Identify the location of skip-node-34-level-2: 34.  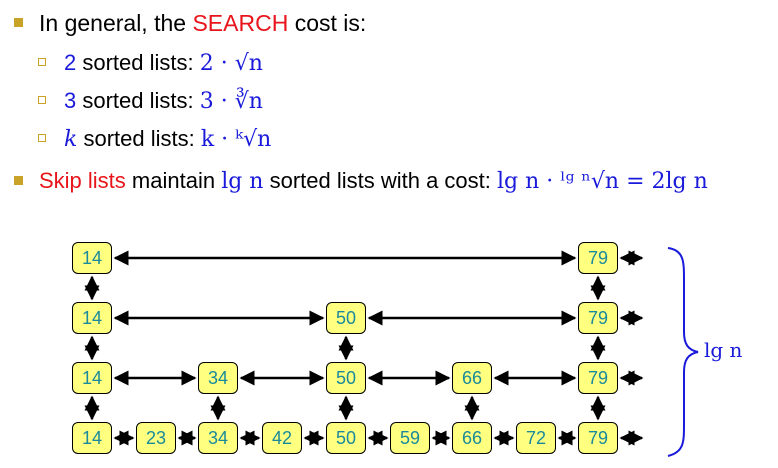
(218, 378).